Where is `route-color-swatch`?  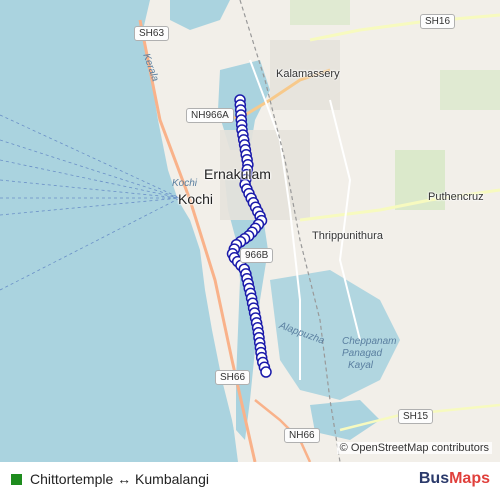 route-color-swatch is located at coordinates (16, 479).